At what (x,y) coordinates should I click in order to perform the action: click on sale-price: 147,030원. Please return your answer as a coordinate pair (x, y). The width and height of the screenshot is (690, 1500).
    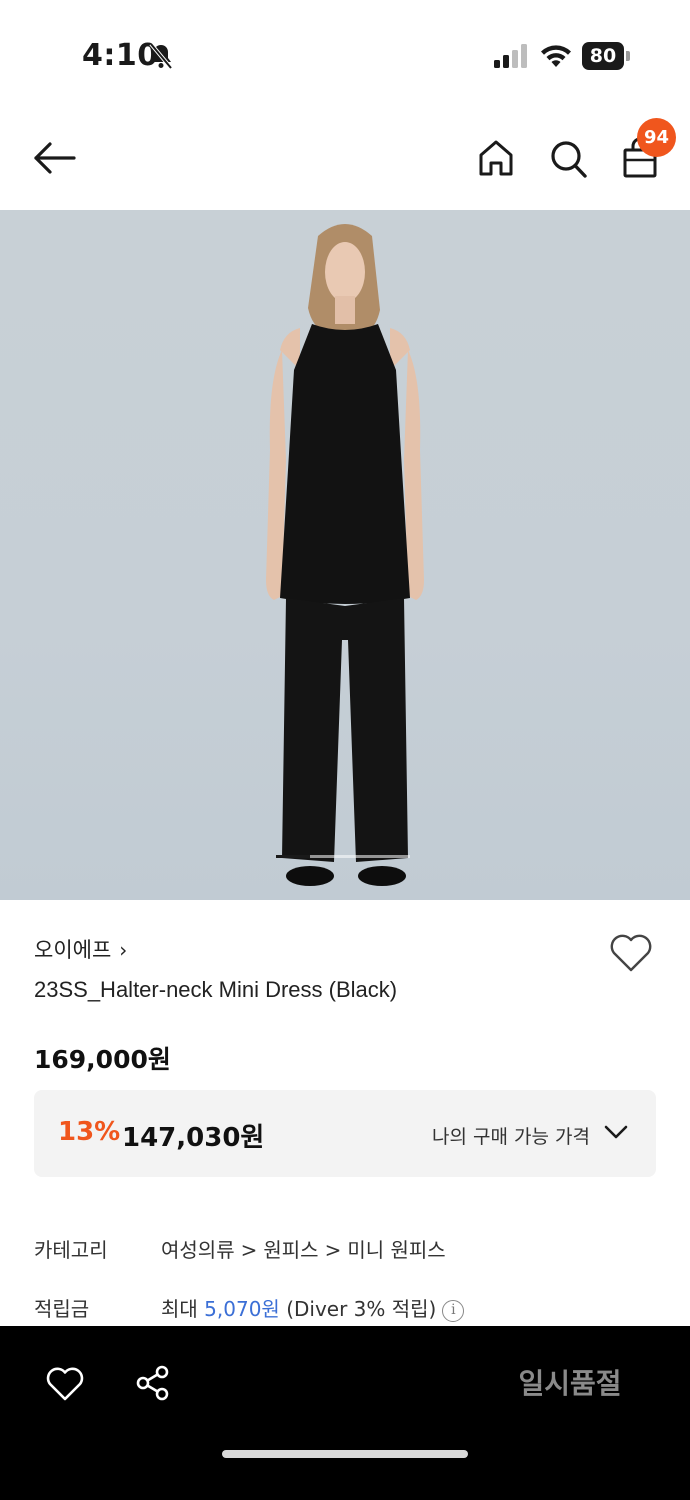
    Looking at the image, I should click on (193, 1138).